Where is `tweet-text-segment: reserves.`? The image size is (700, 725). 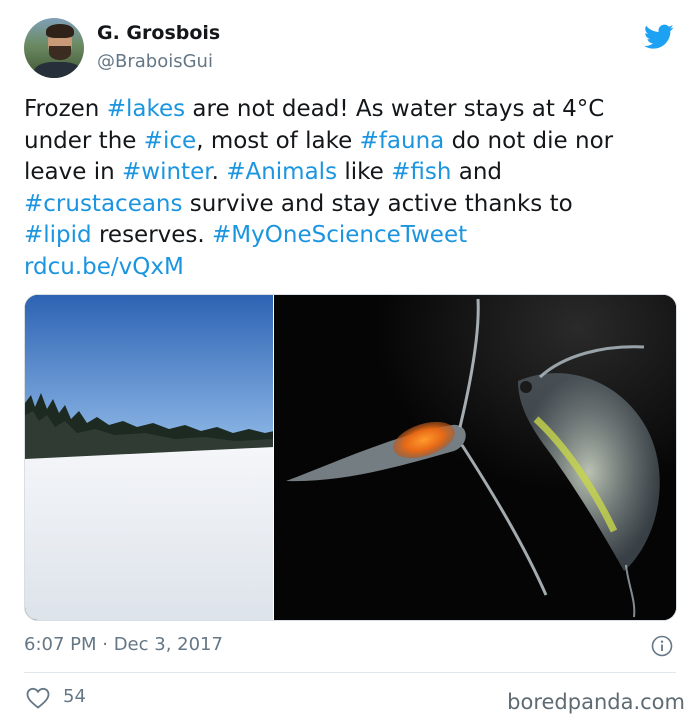
tweet-text-segment: reserves. is located at coordinates (152, 235).